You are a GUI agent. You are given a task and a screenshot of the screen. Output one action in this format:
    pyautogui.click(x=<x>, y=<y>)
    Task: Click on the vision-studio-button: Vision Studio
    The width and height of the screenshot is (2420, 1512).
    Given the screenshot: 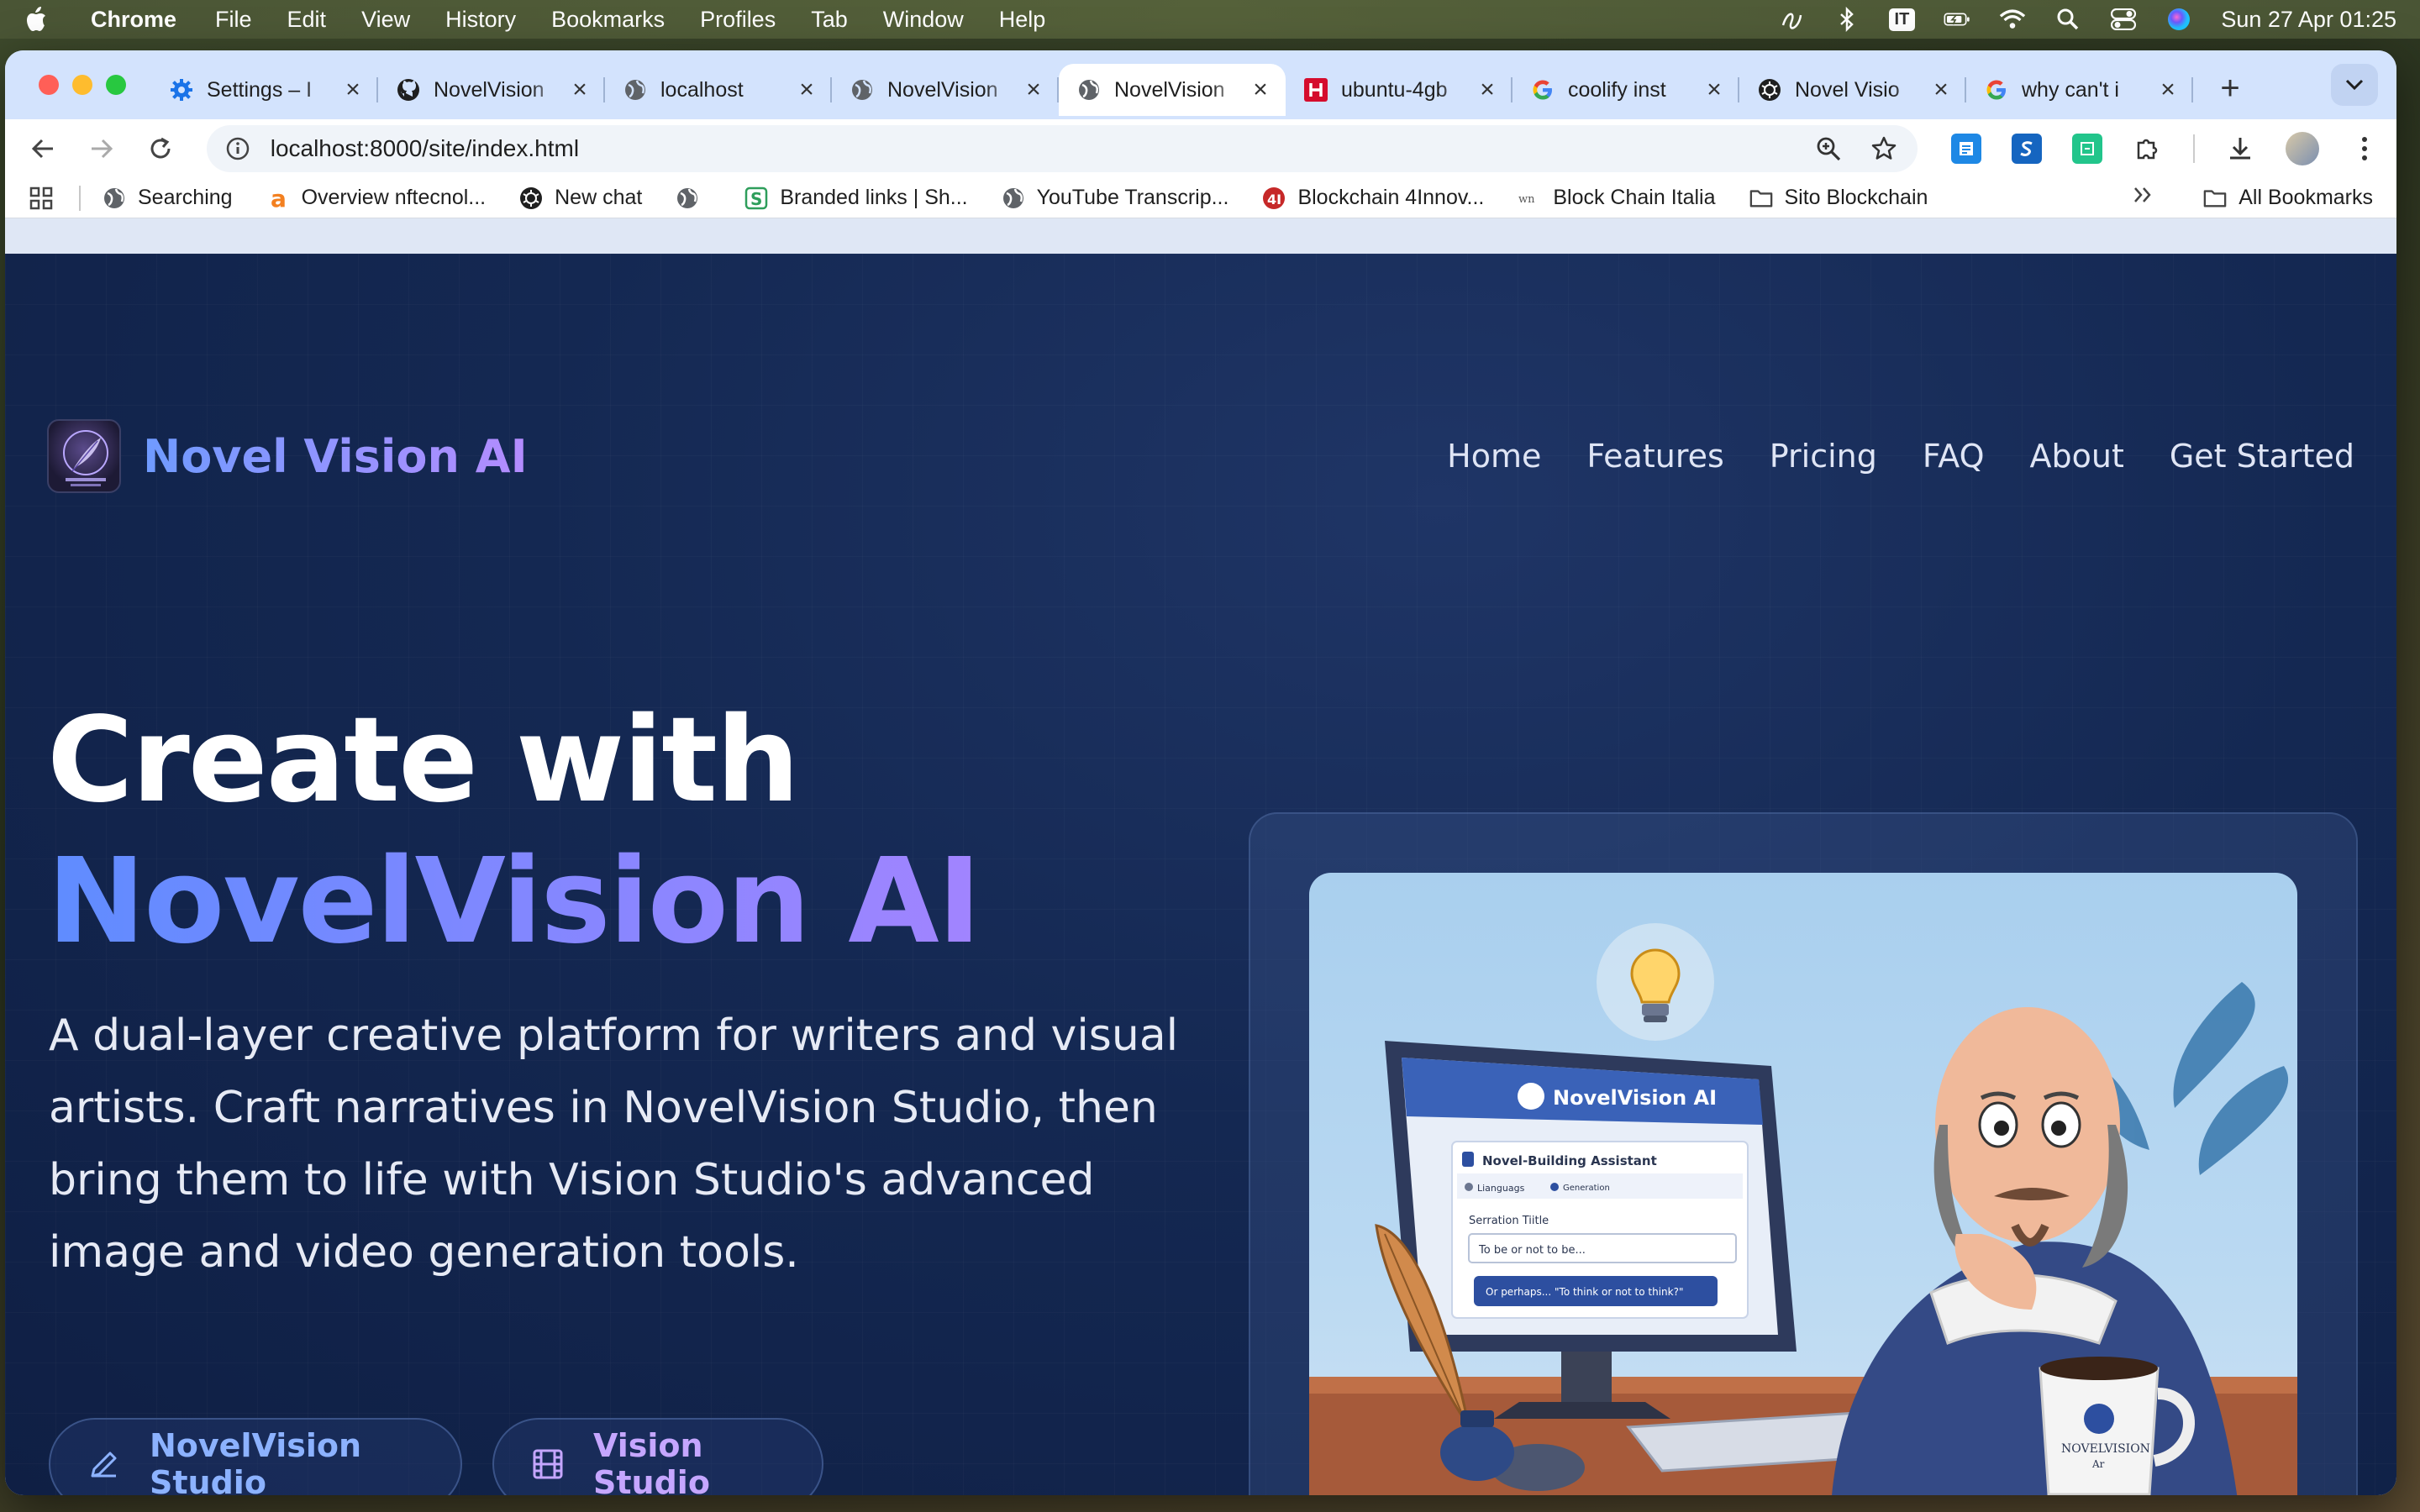 What is the action you would take?
    pyautogui.click(x=658, y=1456)
    